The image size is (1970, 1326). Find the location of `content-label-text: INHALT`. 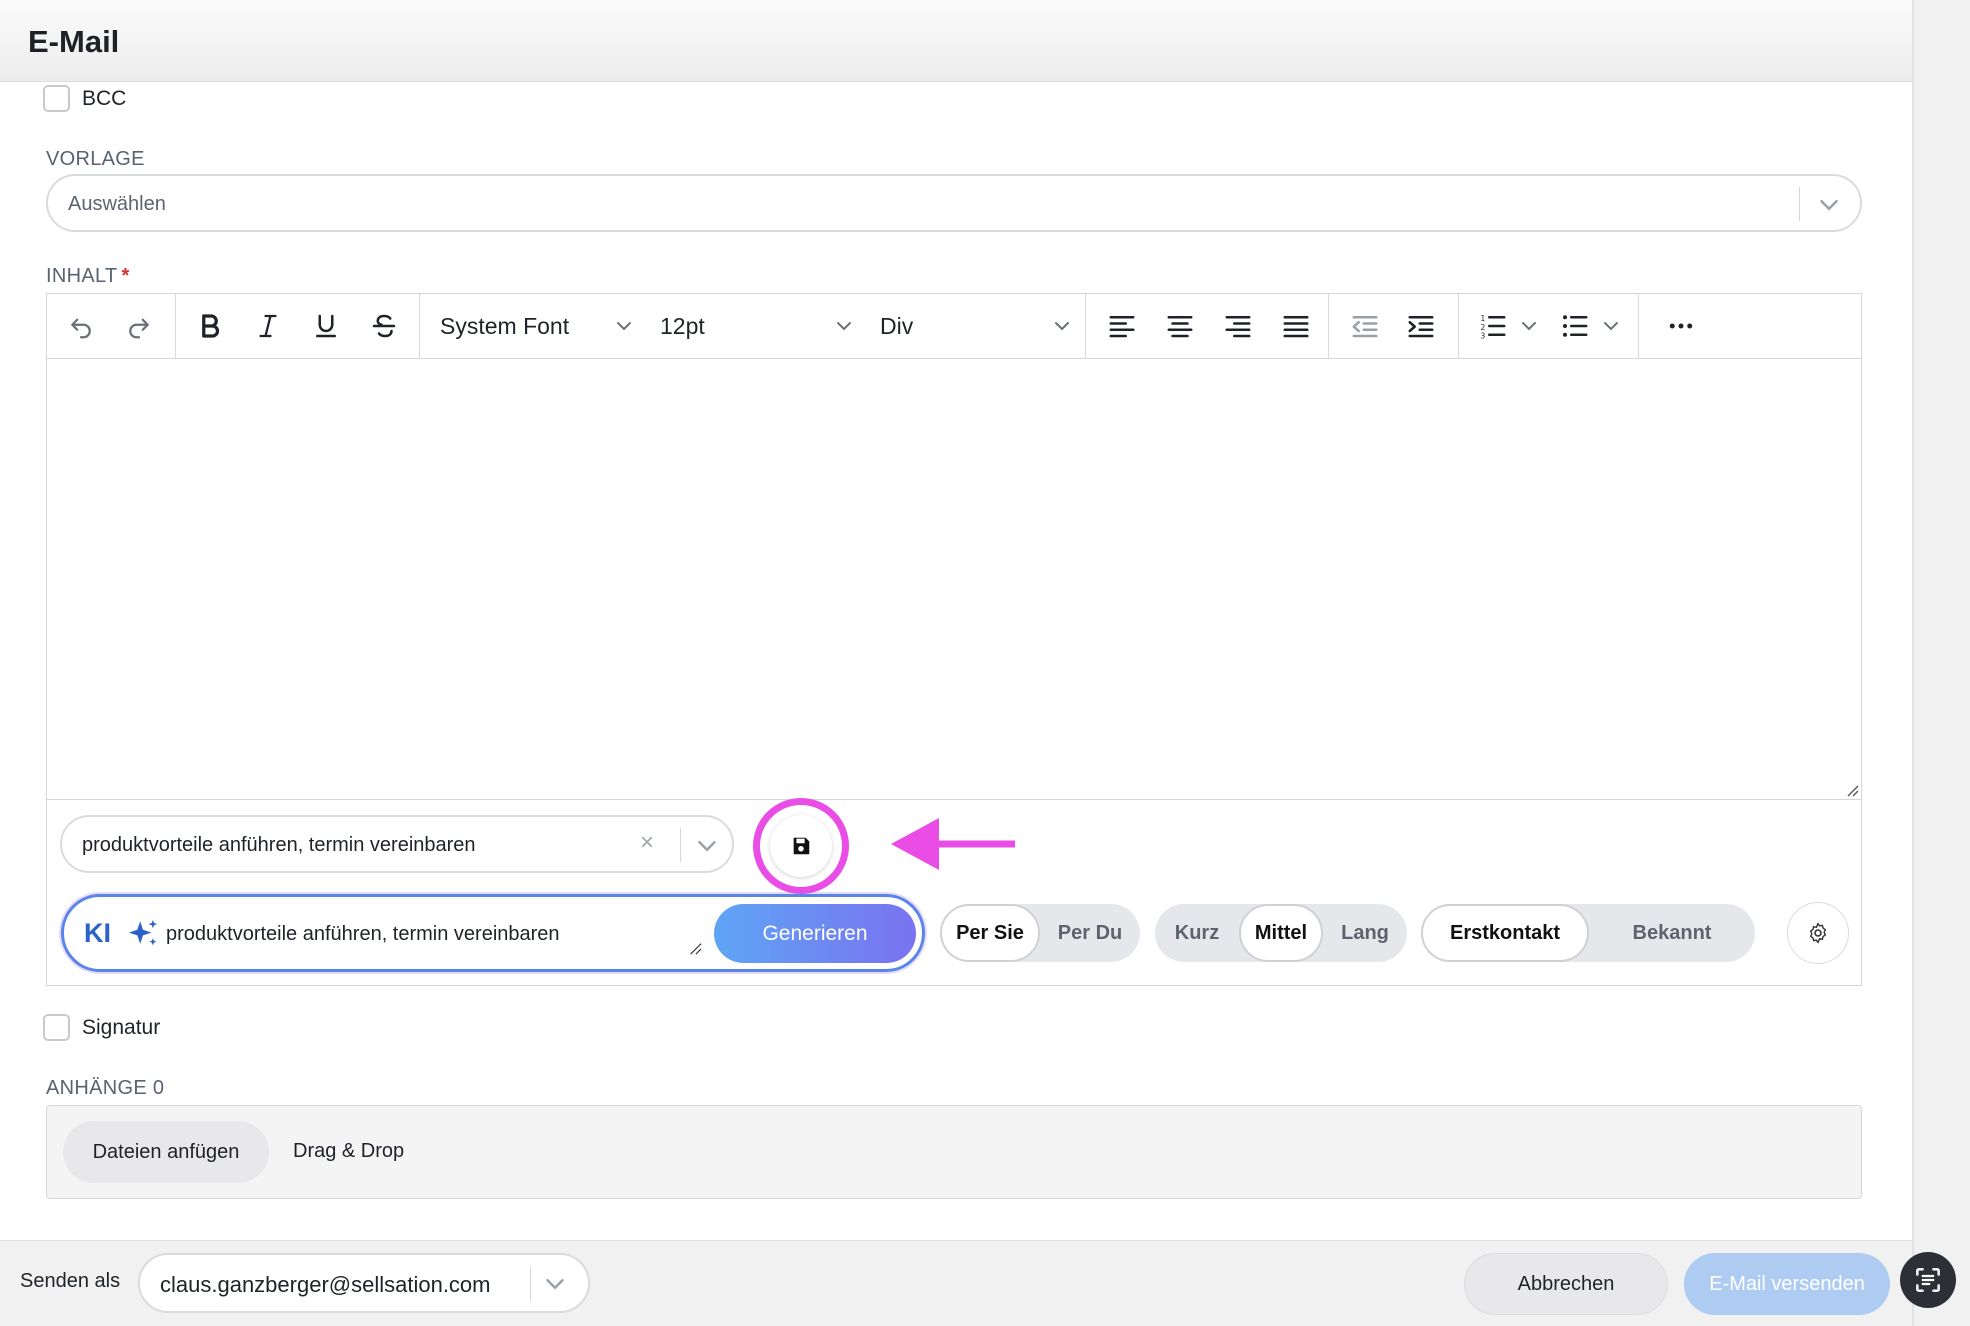

content-label-text: INHALT is located at coordinates (82, 276).